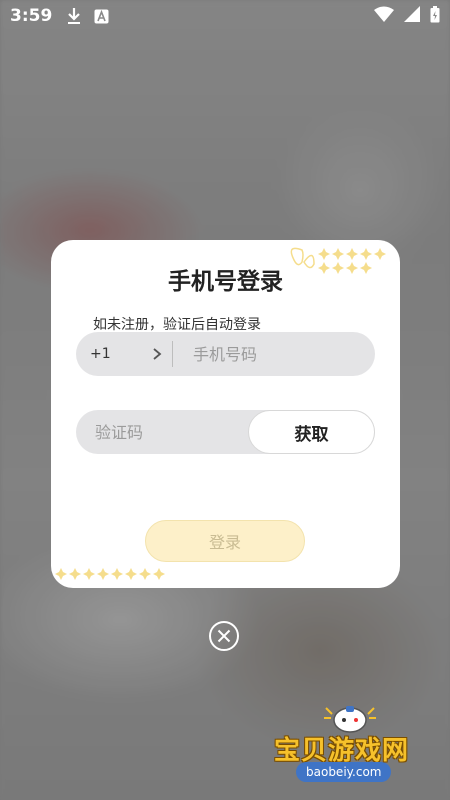  Describe the element at coordinates (177, 325) in the screenshot. I see `register-hint: 如未注册，验证后自动登录` at that location.